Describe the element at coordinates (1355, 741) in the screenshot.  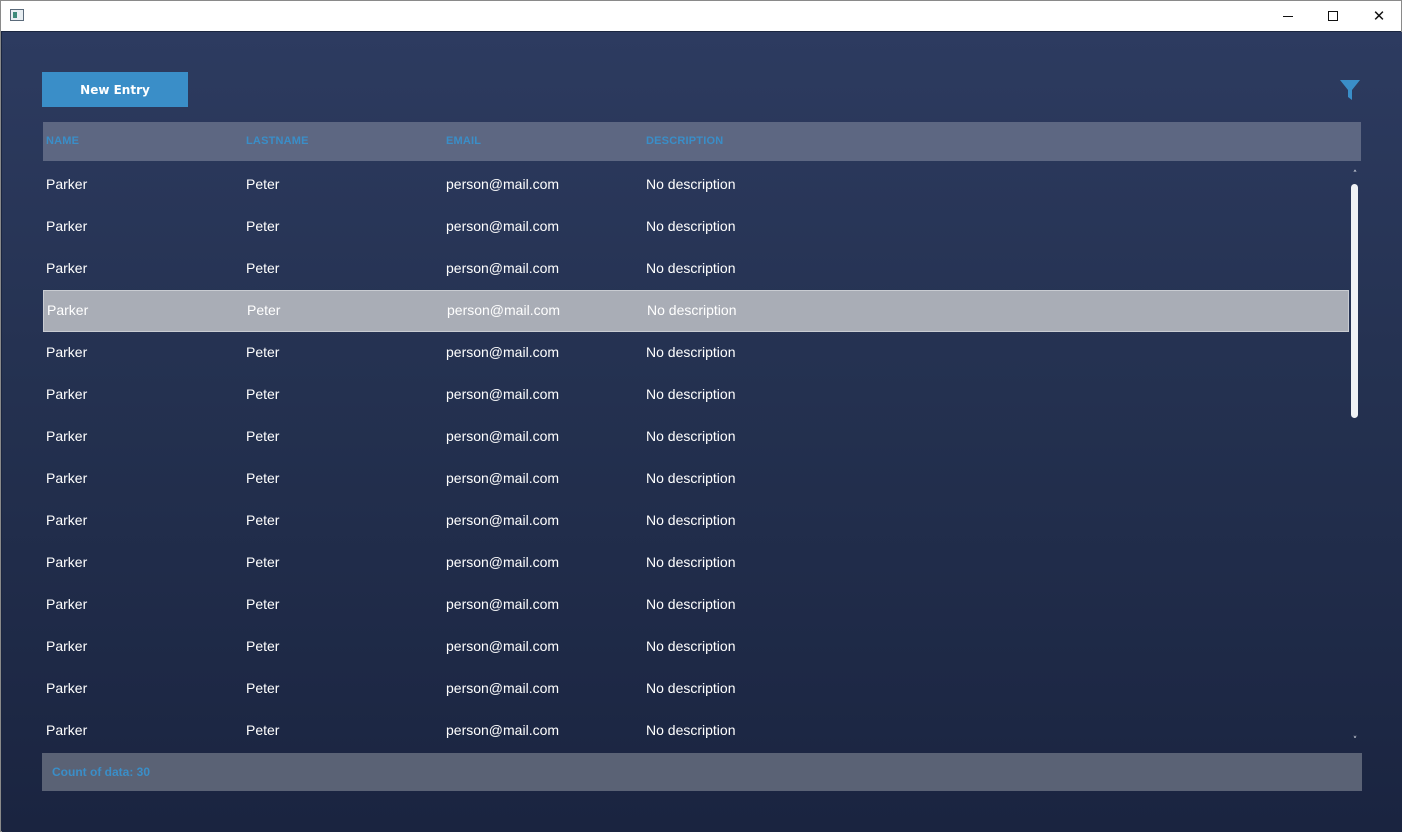
I see `scroll-down-icon: ˅` at that location.